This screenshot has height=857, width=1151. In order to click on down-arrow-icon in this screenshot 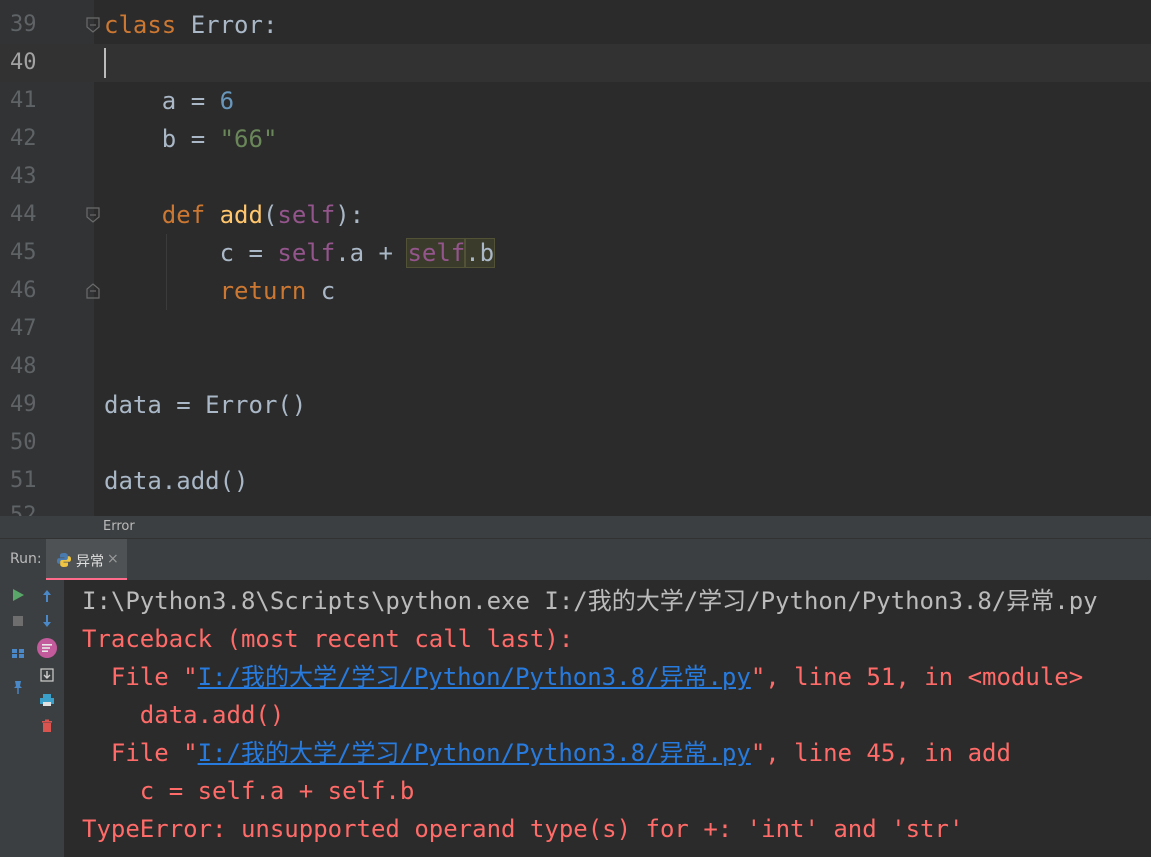, I will do `click(47, 621)`.